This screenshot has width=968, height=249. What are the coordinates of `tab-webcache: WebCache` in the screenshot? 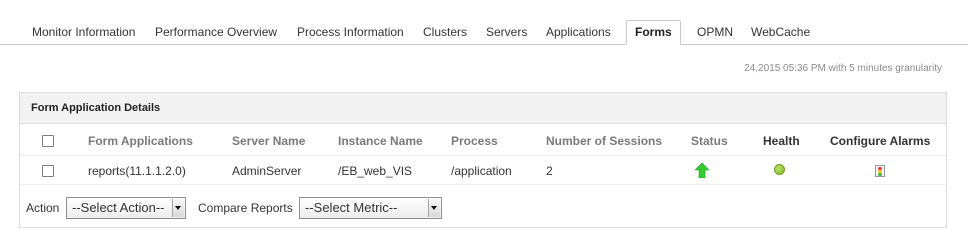 It's located at (780, 33).